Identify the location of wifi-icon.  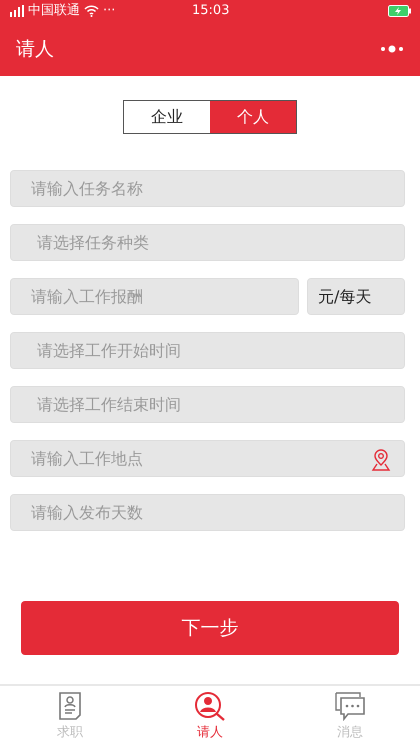
(91, 11).